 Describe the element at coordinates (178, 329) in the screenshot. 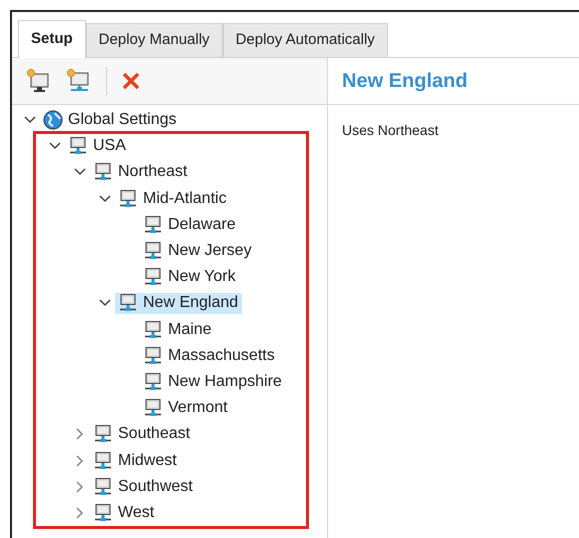

I see `tree-item: Maine` at that location.